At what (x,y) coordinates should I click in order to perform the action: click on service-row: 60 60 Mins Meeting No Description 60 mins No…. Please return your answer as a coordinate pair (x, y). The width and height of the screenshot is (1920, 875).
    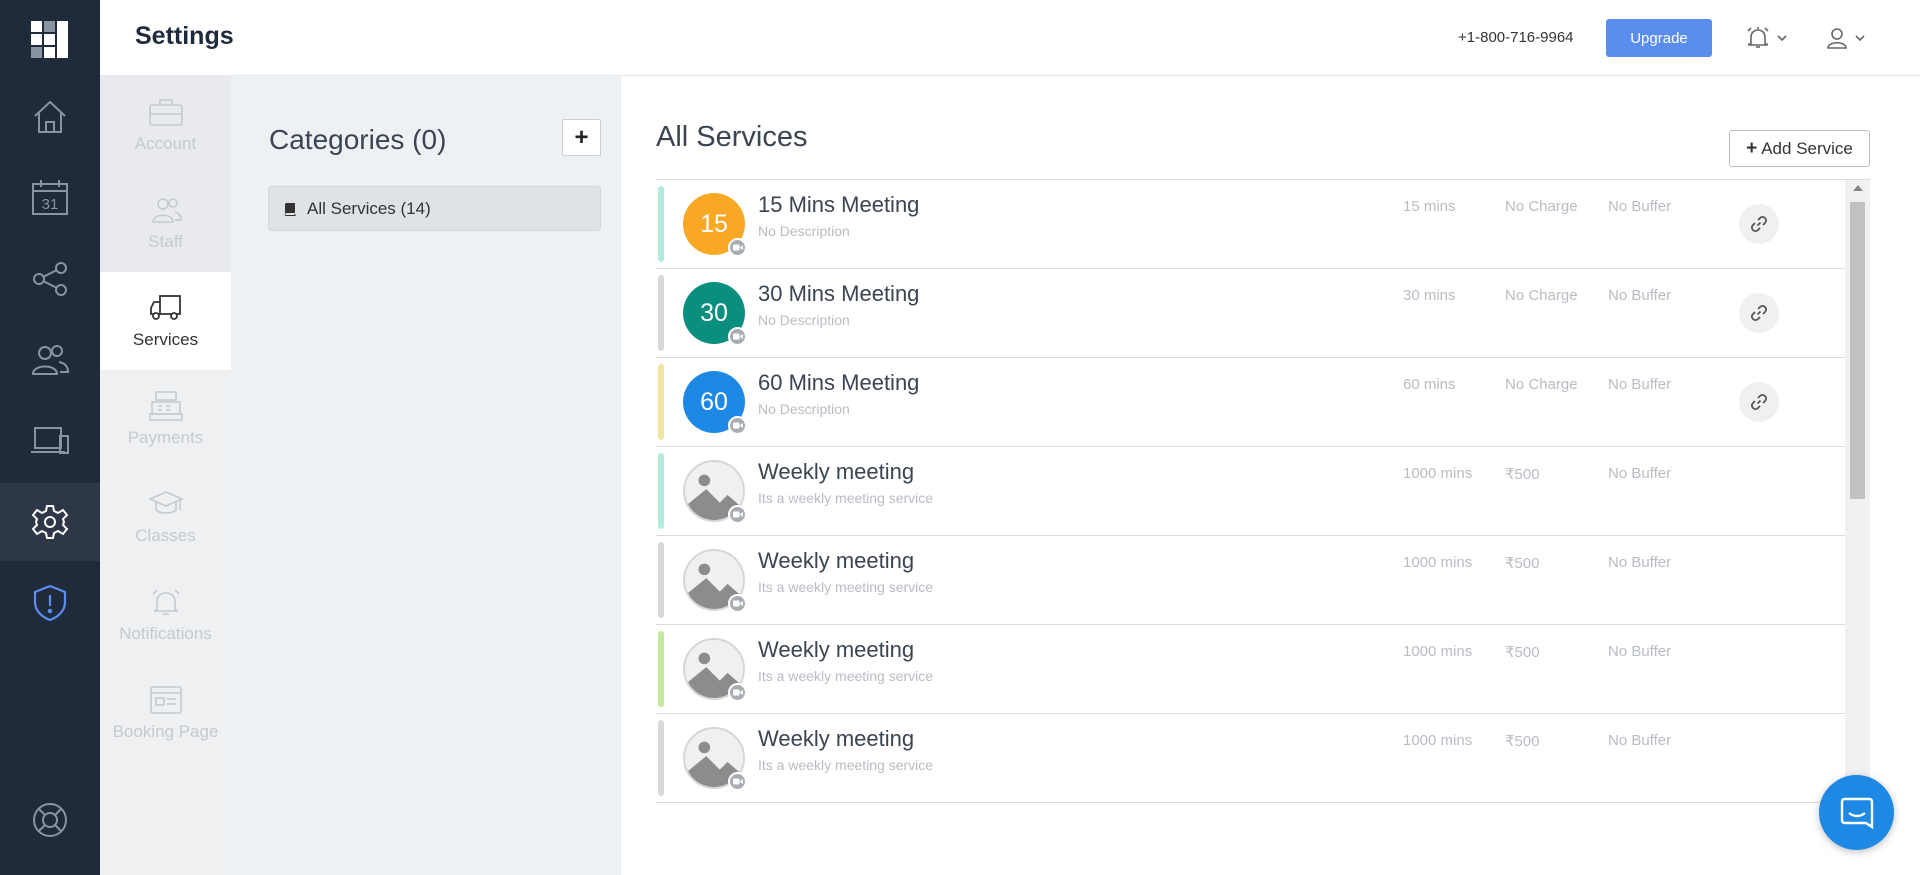
    Looking at the image, I should click on (1250, 402).